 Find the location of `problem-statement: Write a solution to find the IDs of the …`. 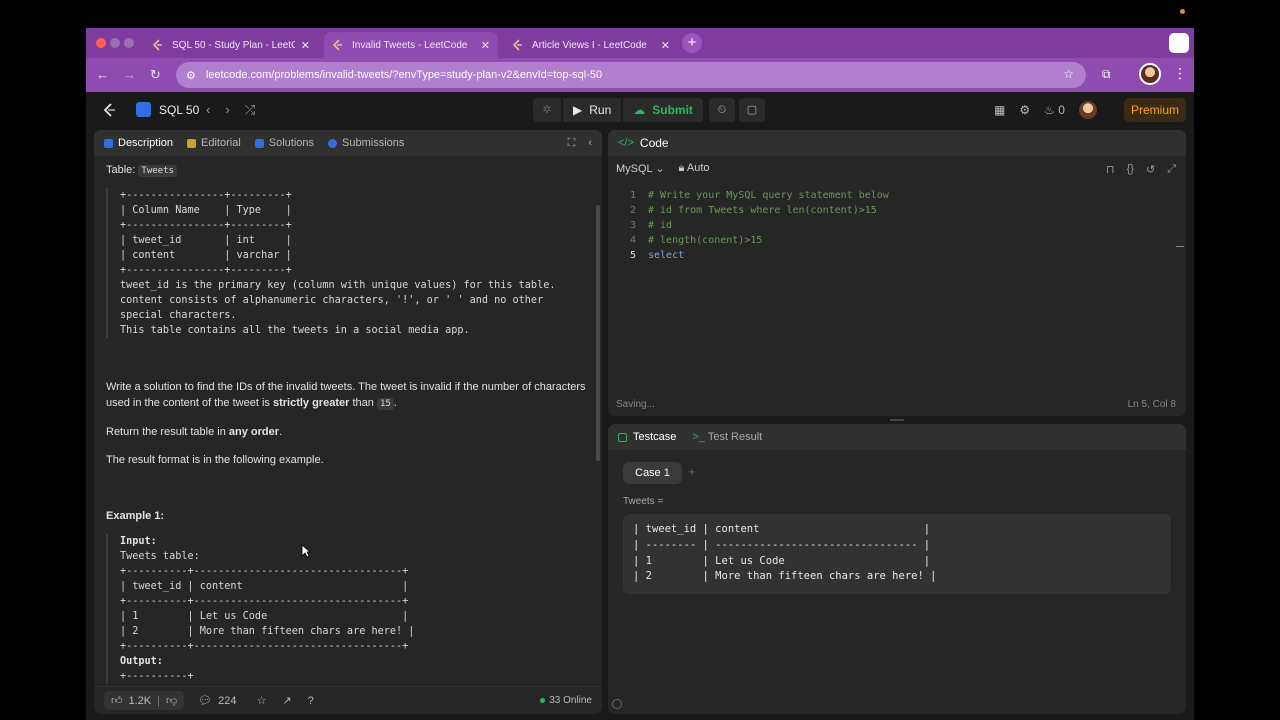

problem-statement: Write a solution to find the IDs of the … is located at coordinates (346, 395).